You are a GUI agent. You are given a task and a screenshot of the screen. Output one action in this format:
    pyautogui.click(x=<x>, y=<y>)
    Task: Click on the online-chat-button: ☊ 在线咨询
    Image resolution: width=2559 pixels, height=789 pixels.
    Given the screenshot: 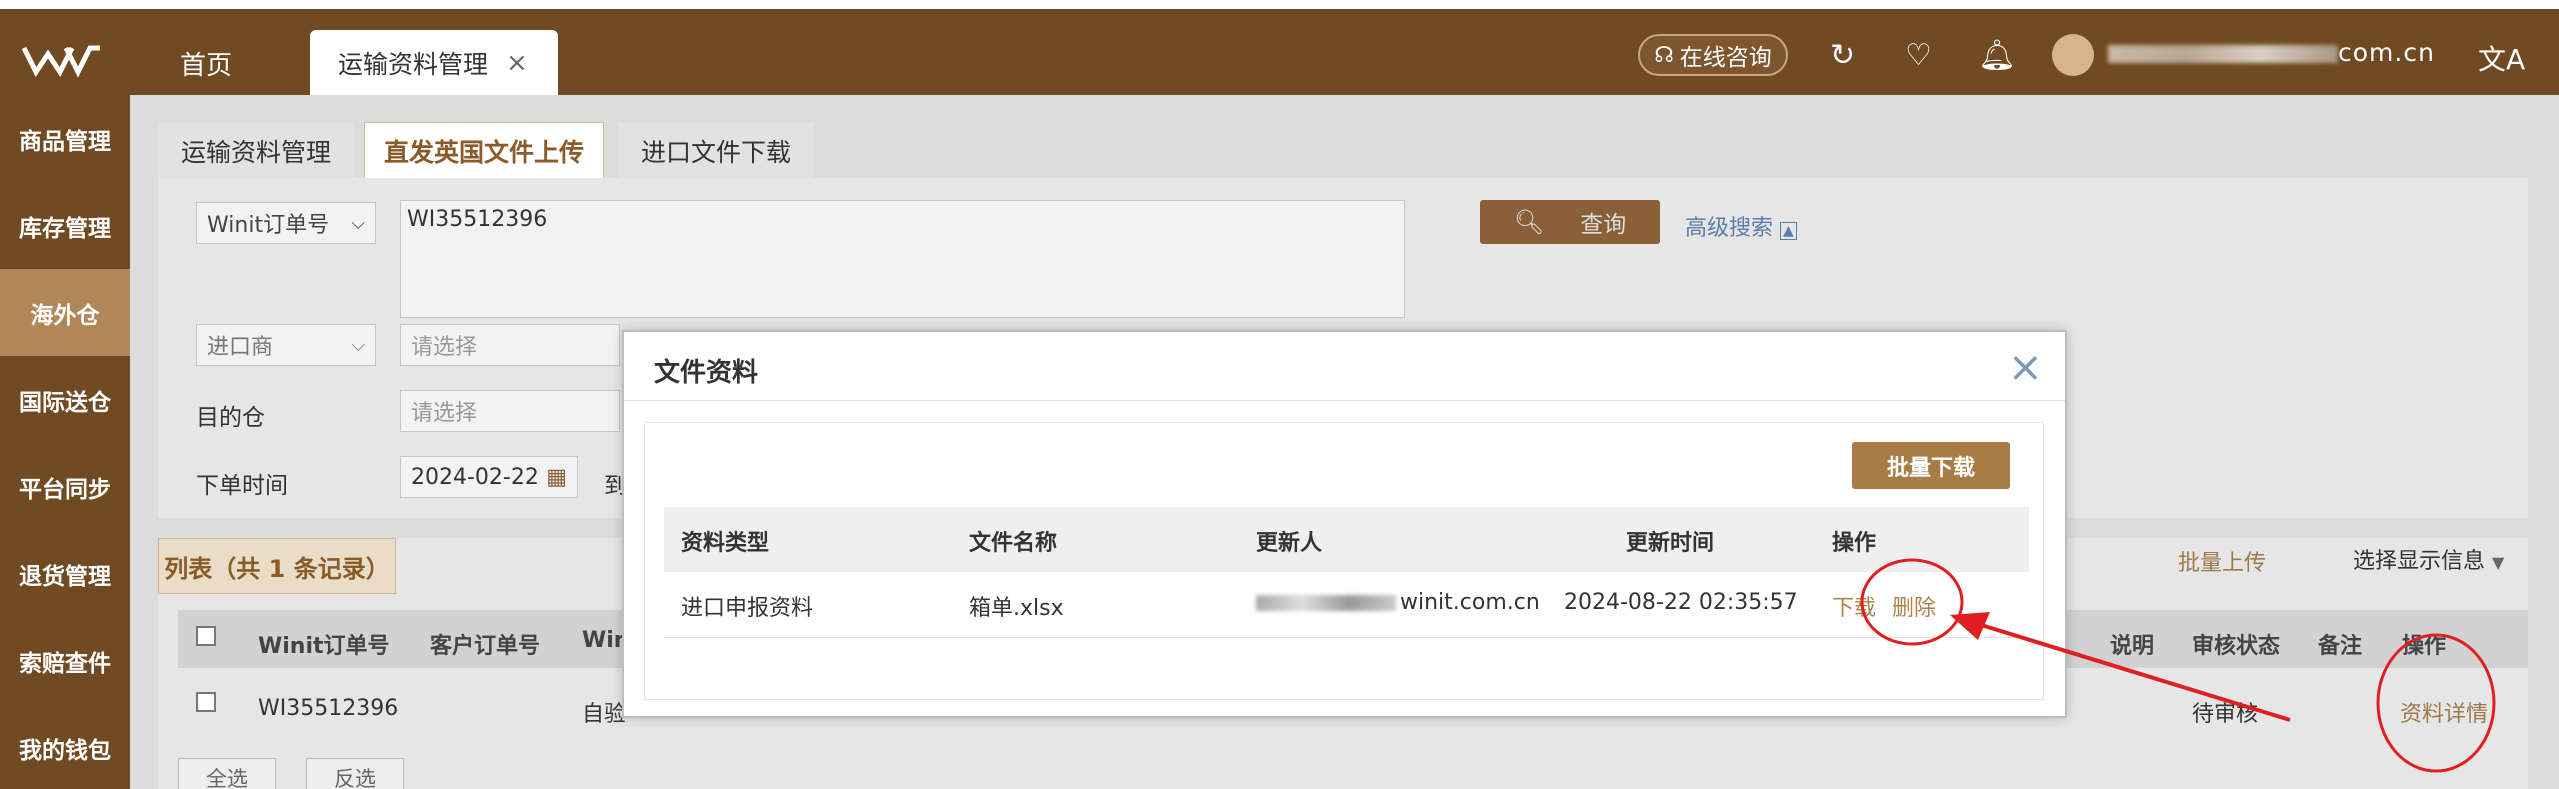 What is the action you would take?
    pyautogui.click(x=1713, y=55)
    